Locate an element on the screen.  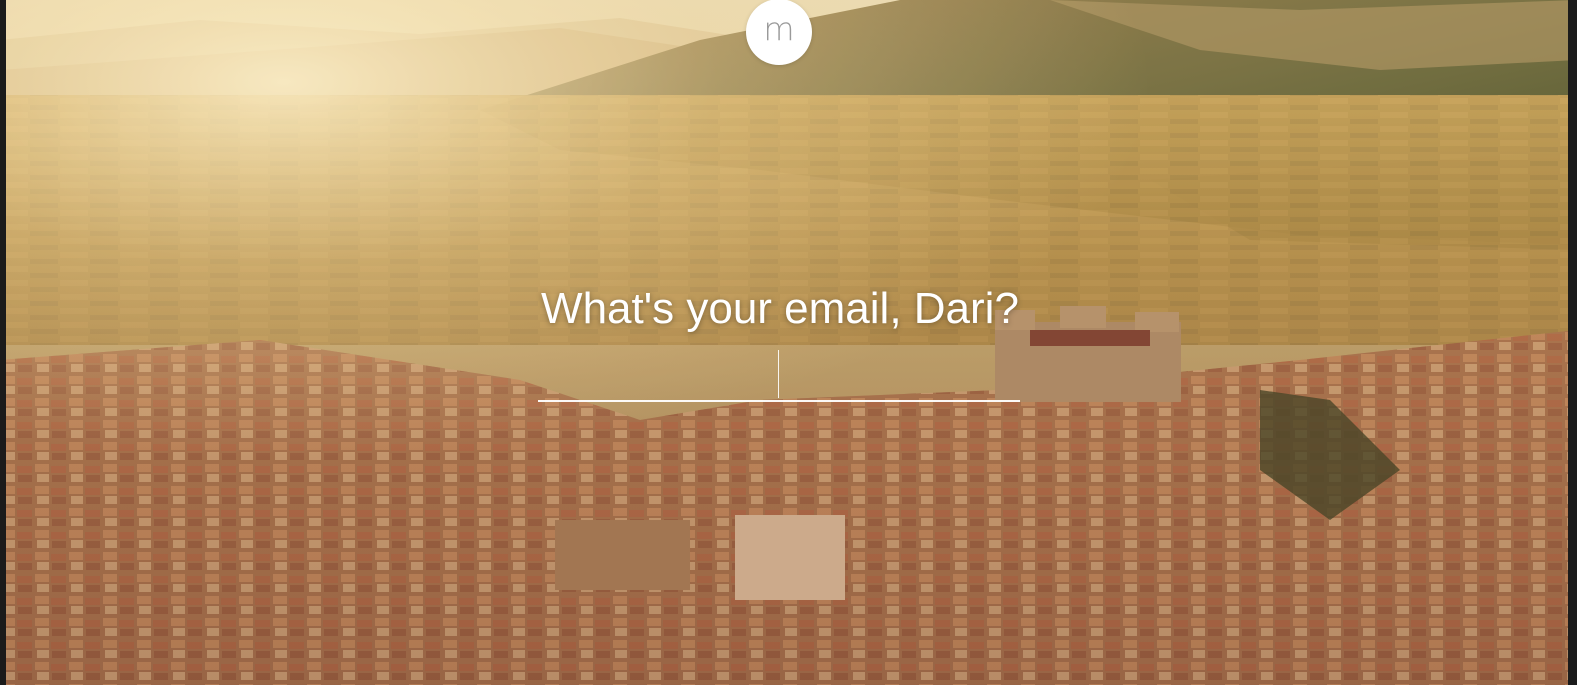
text-cursor is located at coordinates (778, 374).